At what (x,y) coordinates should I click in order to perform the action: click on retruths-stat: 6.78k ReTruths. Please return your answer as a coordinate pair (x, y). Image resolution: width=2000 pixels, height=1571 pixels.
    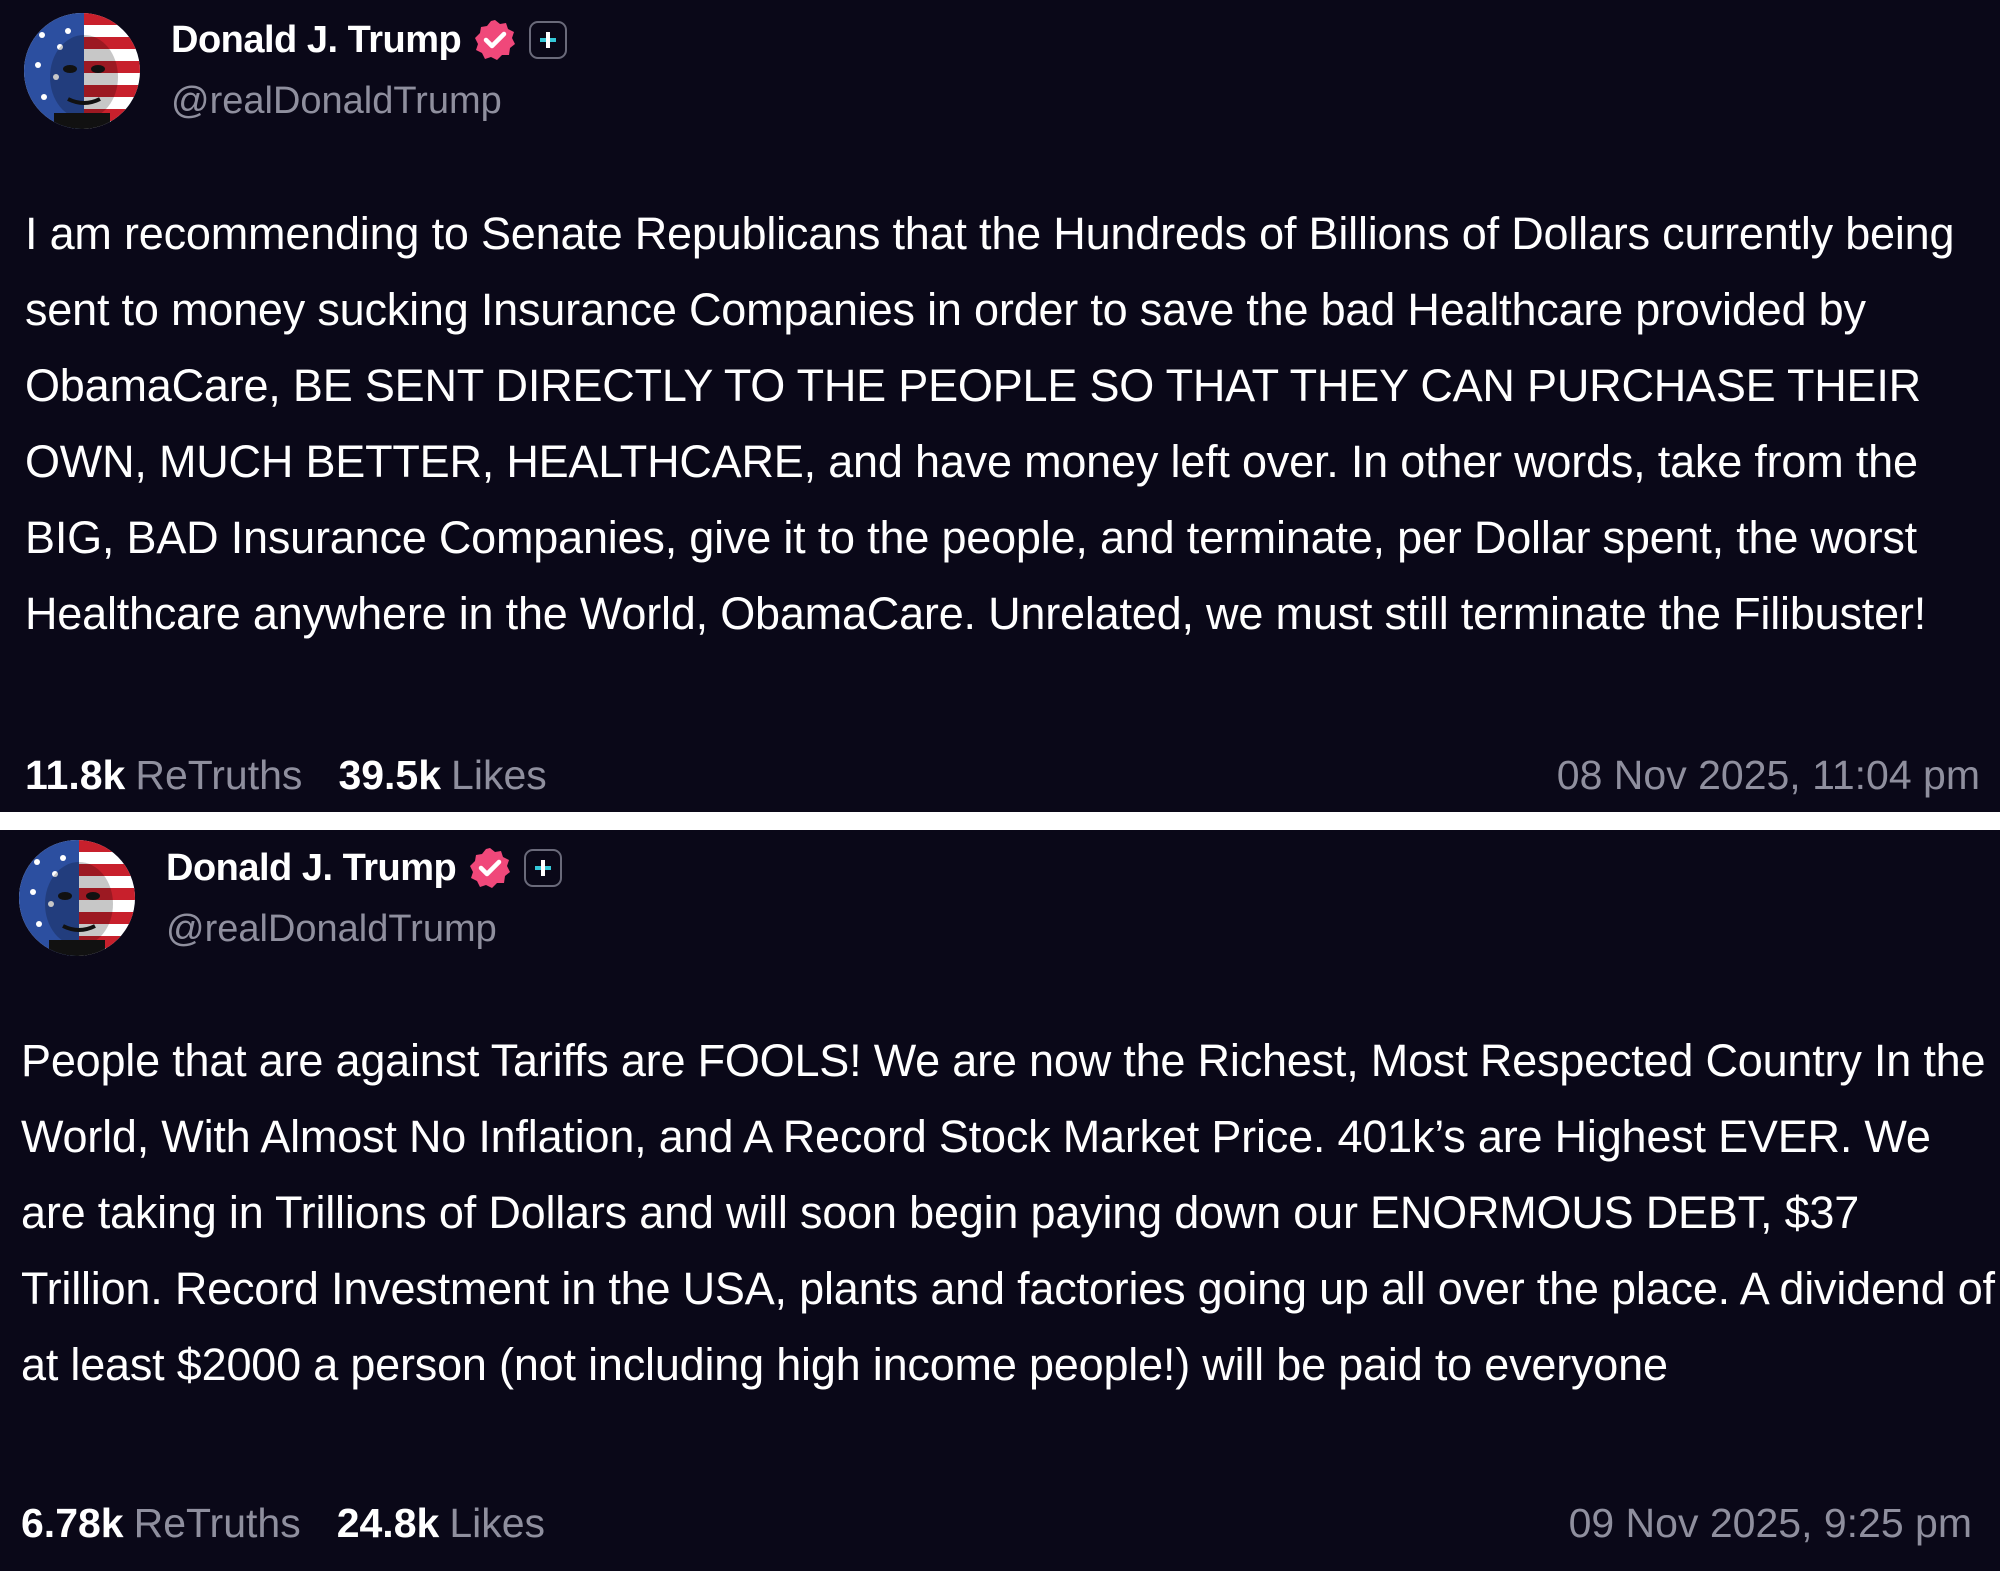
    Looking at the image, I should click on (161, 1523).